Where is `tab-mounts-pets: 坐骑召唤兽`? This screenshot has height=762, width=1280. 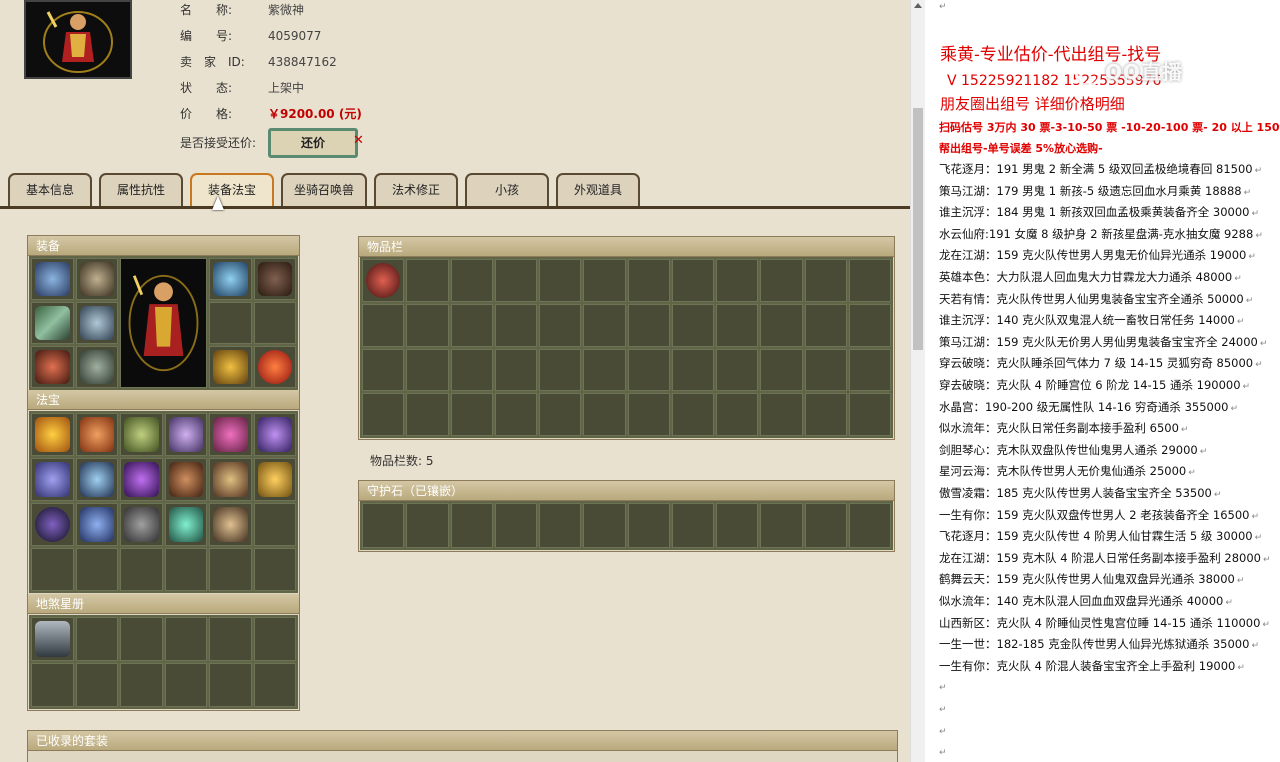
tab-mounts-pets: 坐骑召唤兽 is located at coordinates (324, 190).